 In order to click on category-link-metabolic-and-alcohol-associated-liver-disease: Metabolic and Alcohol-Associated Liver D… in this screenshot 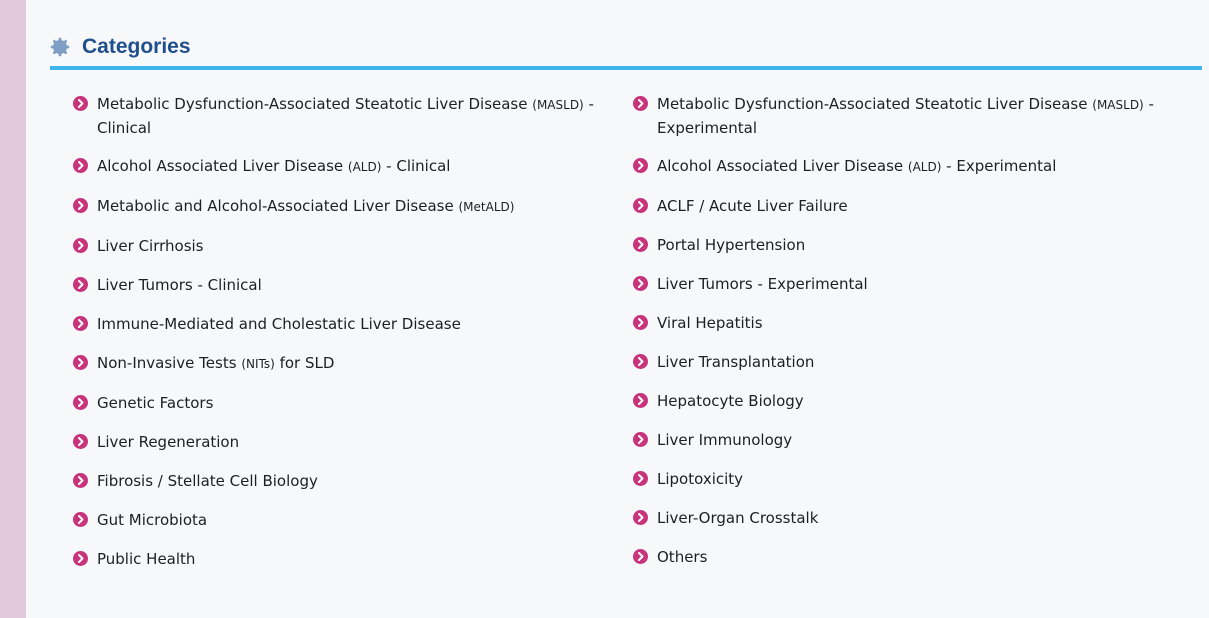, I will do `click(343, 207)`.